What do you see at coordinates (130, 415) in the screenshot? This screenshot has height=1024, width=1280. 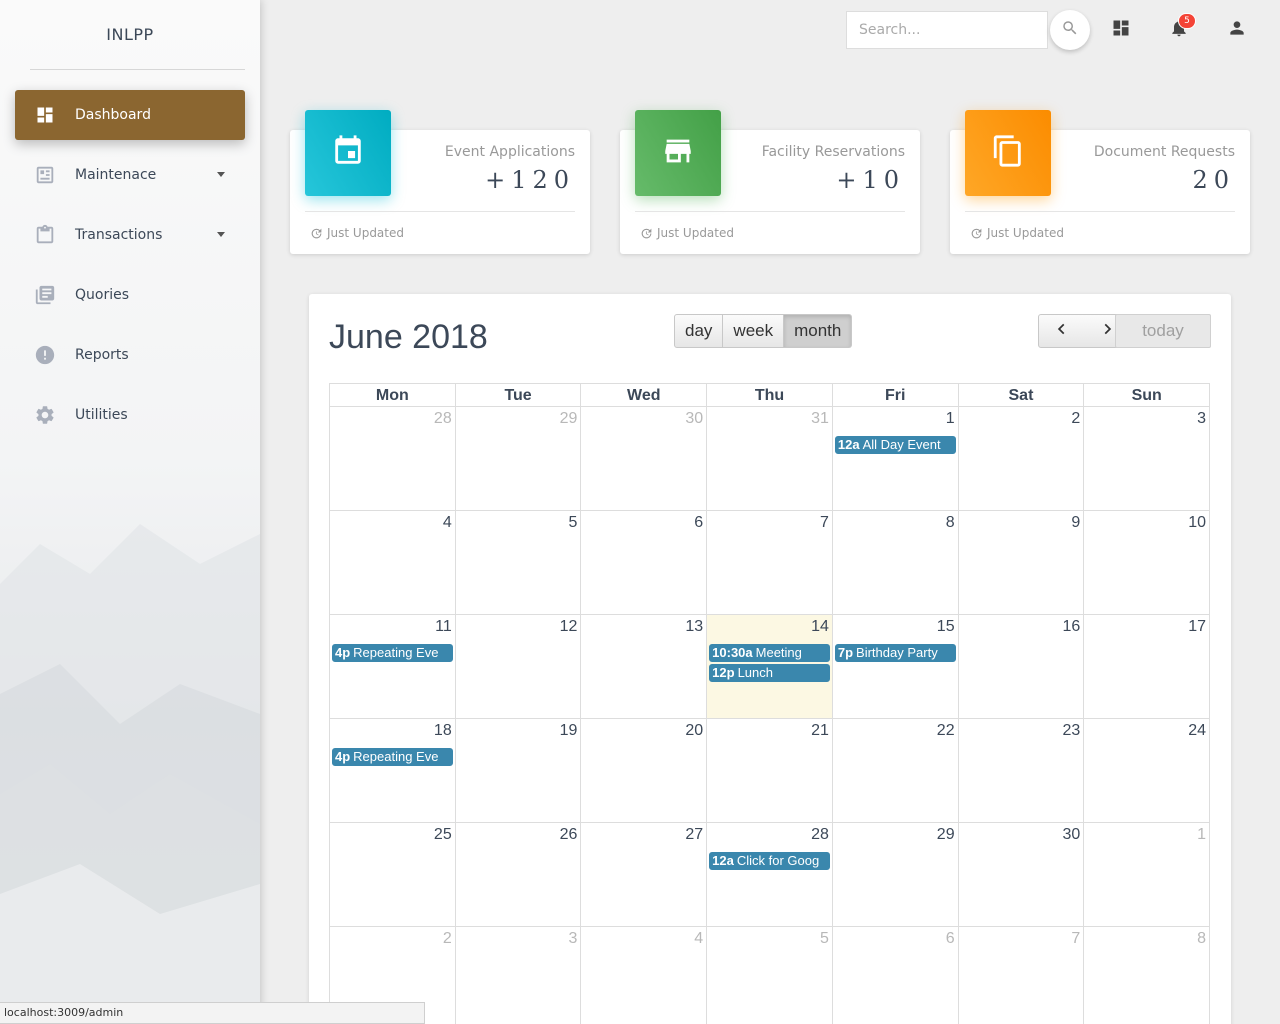 I see `sidebar-item-utilities: Utilities` at bounding box center [130, 415].